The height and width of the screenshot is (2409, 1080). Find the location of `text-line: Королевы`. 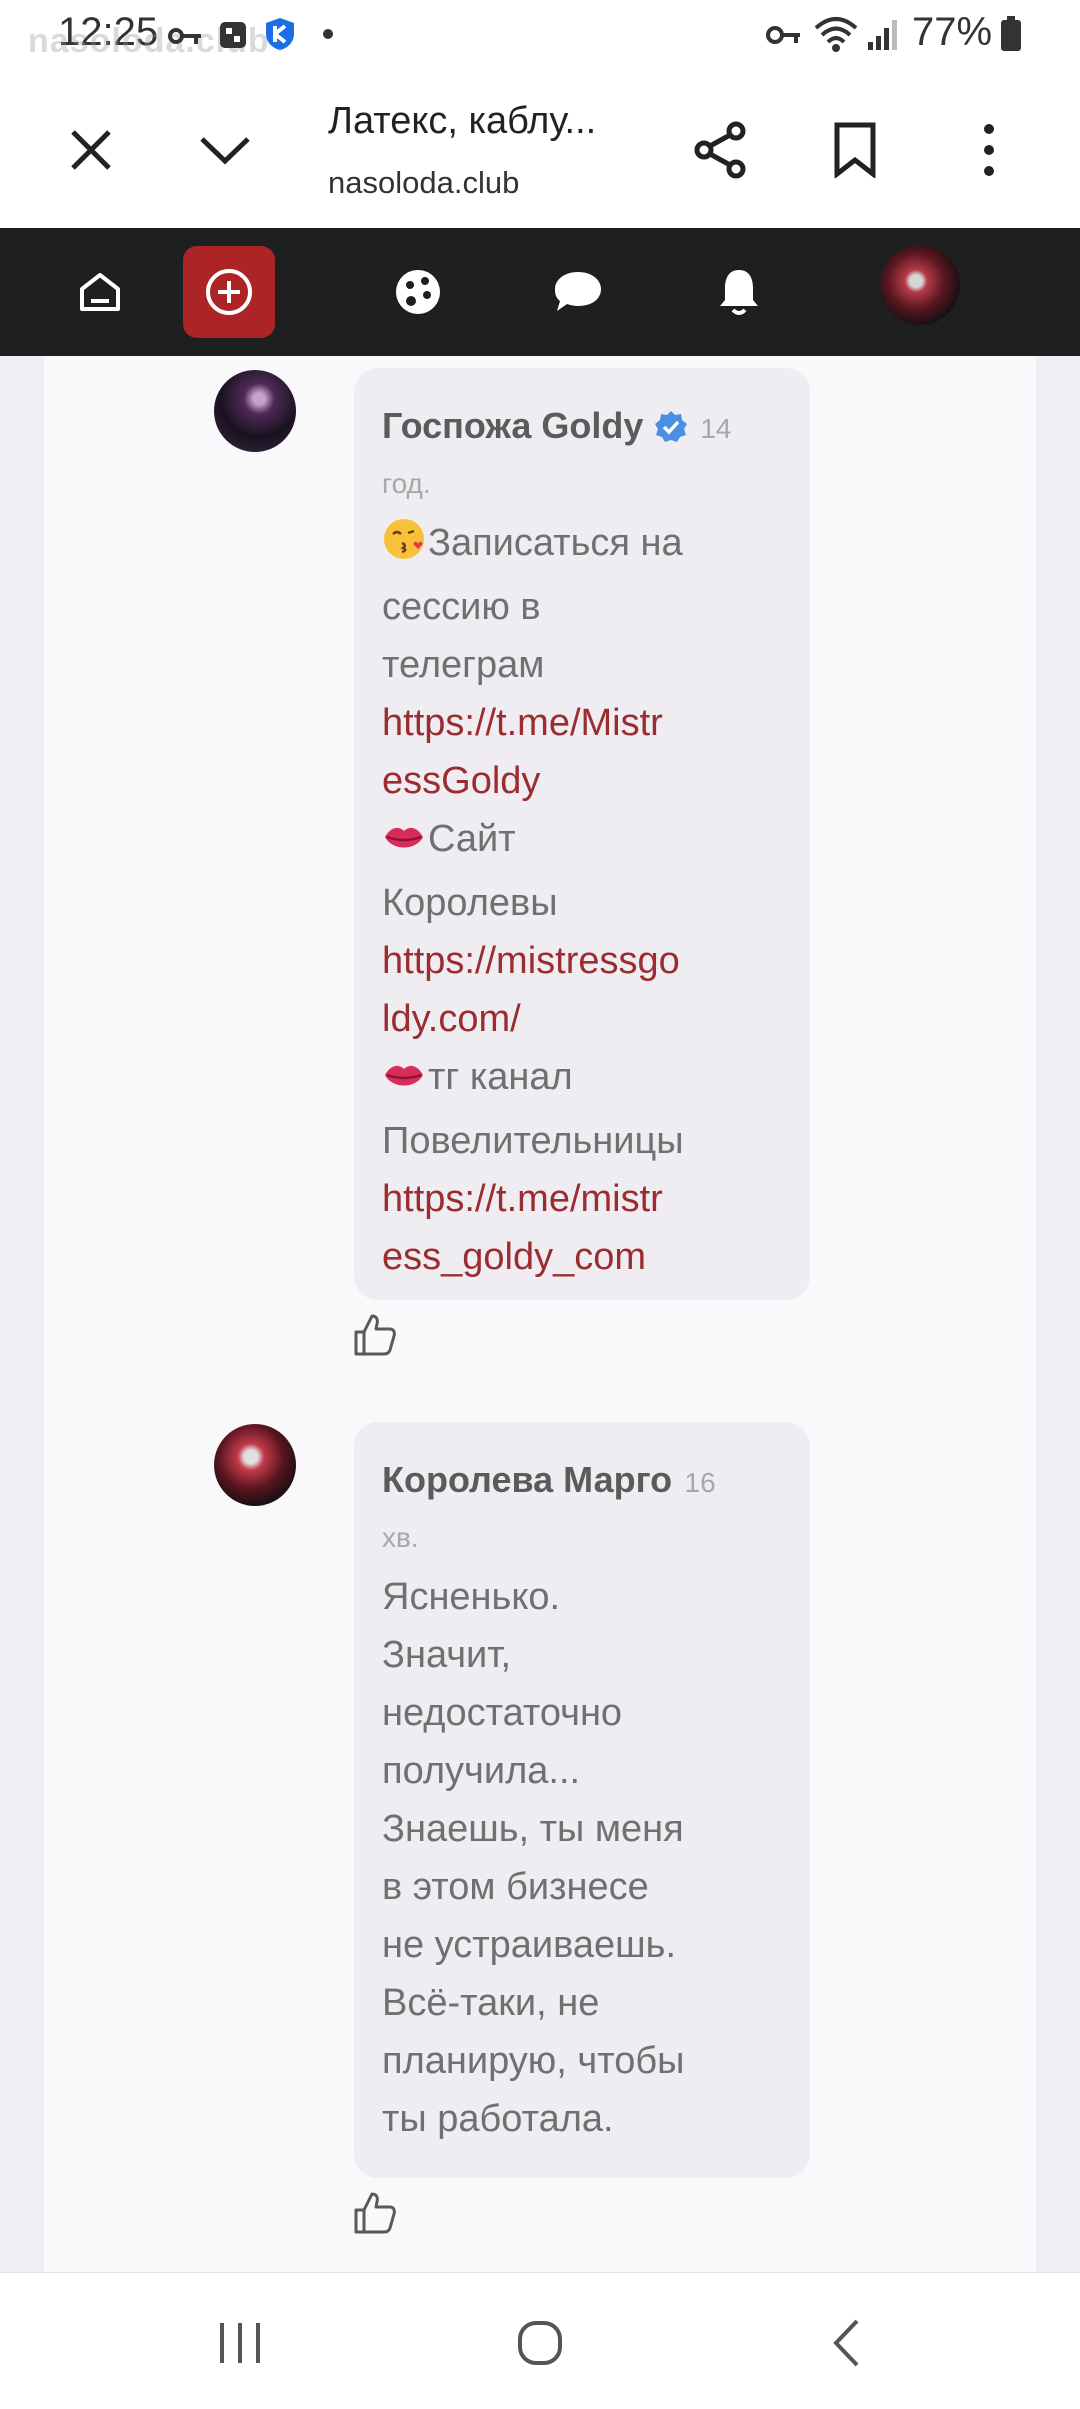

text-line: Королевы is located at coordinates (470, 903).